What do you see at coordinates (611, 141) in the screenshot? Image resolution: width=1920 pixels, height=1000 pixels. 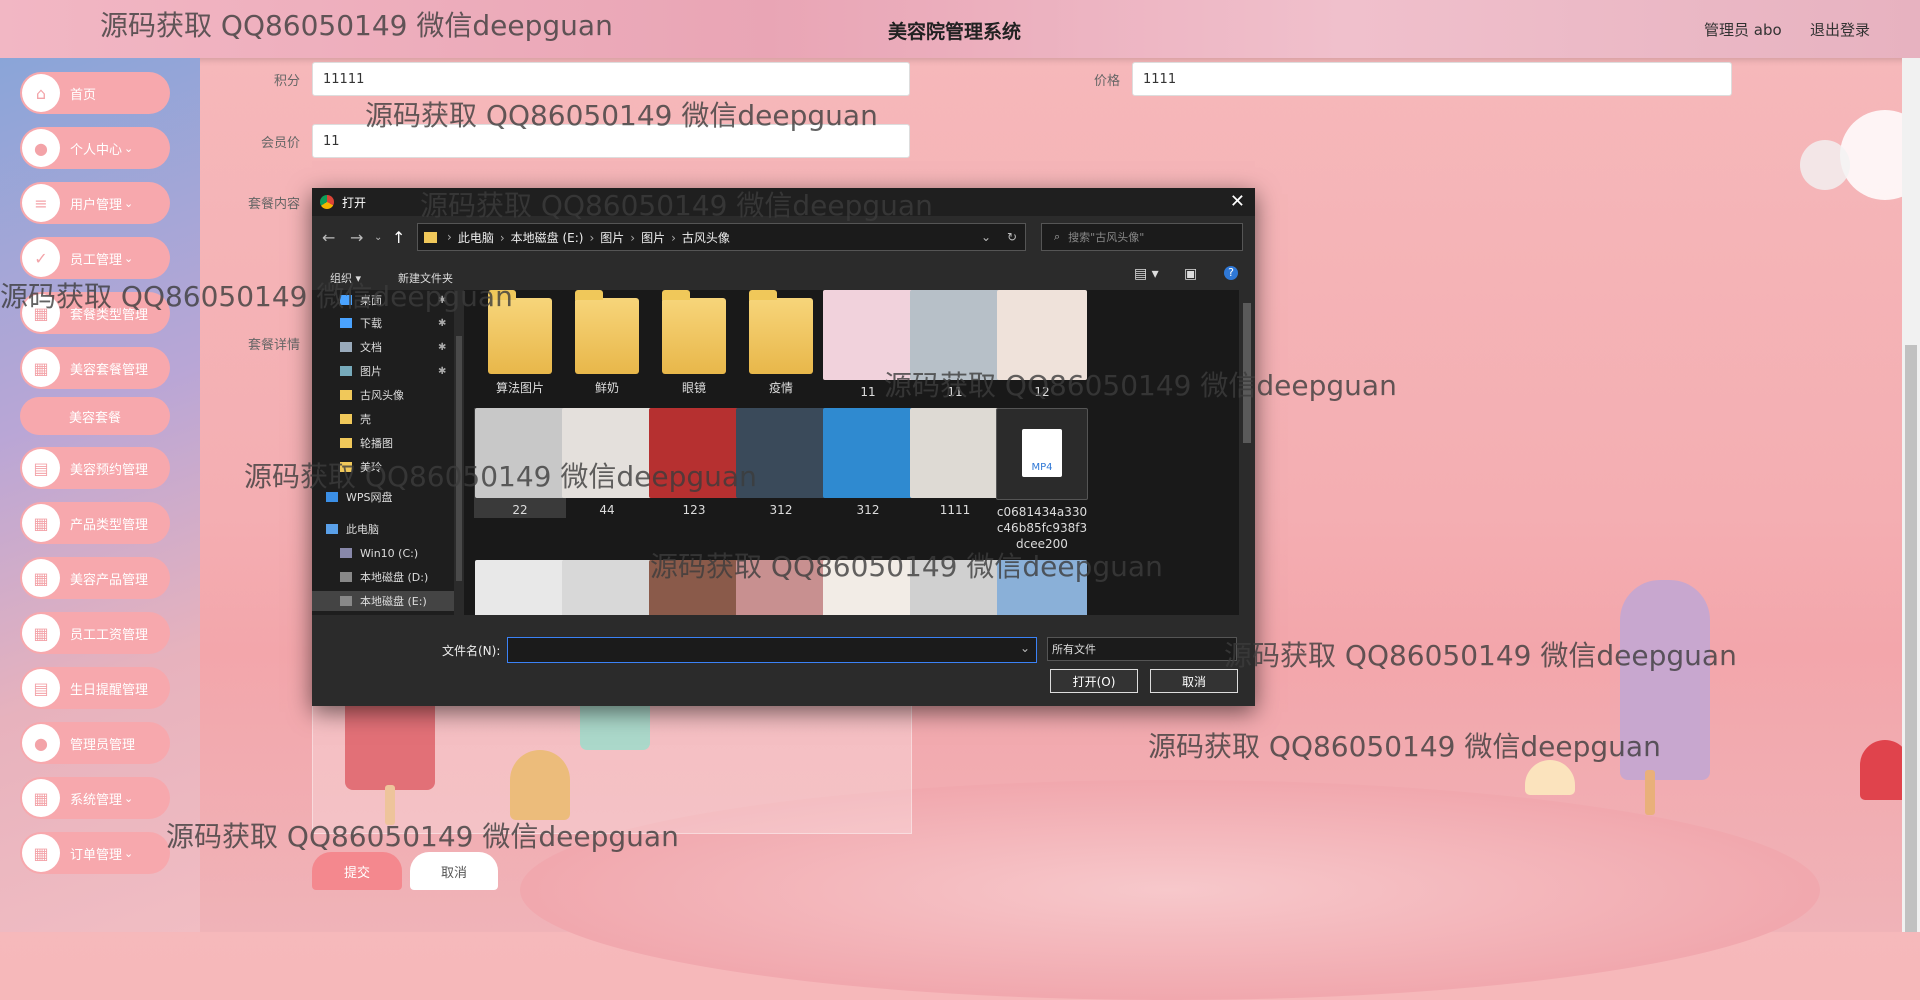 I see `member-price-input: 11` at bounding box center [611, 141].